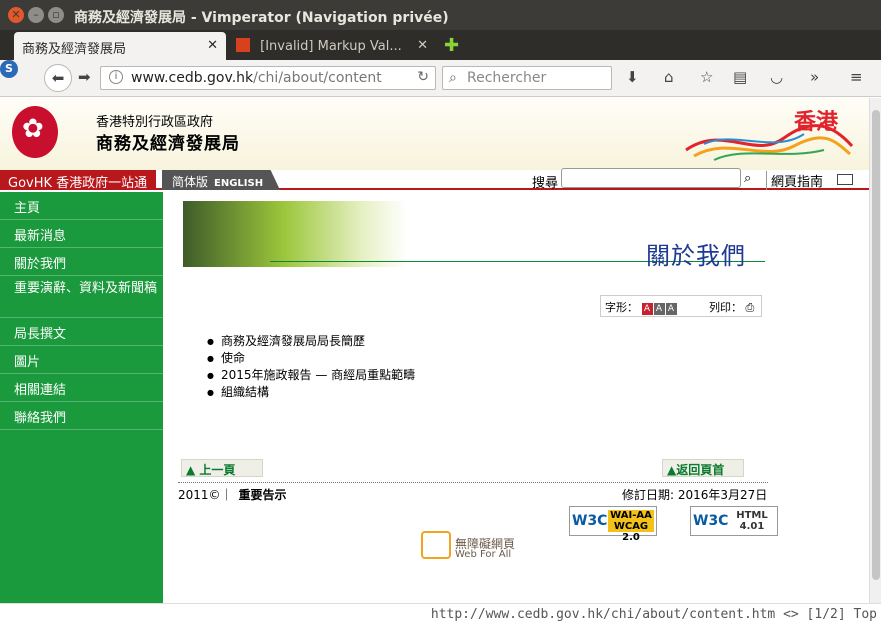 This screenshot has height=625, width=881. Describe the element at coordinates (706, 77) in the screenshot. I see `bookmark-star-icon: ☆` at that location.